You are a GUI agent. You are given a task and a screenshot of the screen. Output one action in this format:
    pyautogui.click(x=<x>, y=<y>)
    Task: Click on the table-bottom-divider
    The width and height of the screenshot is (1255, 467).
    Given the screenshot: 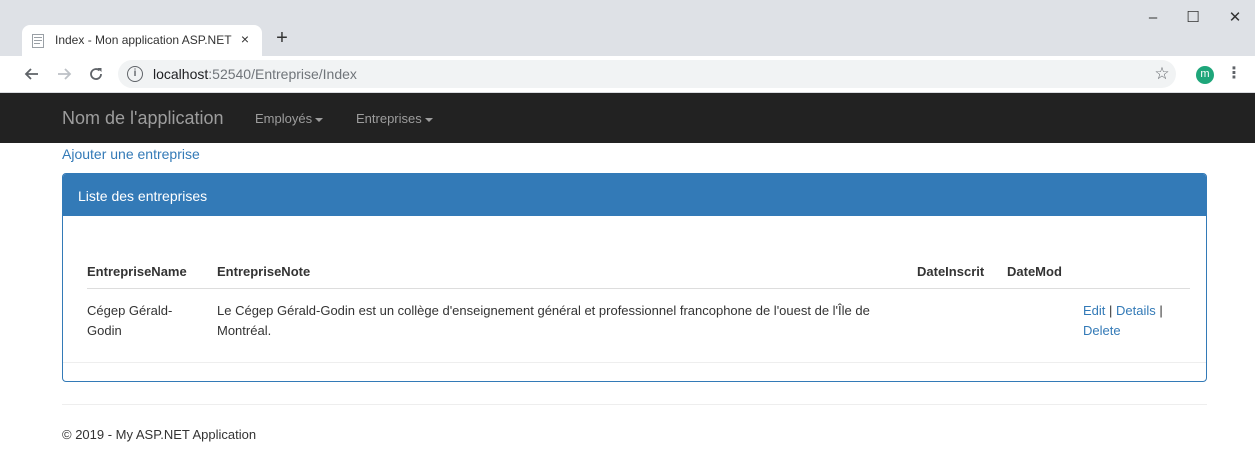 What is the action you would take?
    pyautogui.click(x=634, y=362)
    